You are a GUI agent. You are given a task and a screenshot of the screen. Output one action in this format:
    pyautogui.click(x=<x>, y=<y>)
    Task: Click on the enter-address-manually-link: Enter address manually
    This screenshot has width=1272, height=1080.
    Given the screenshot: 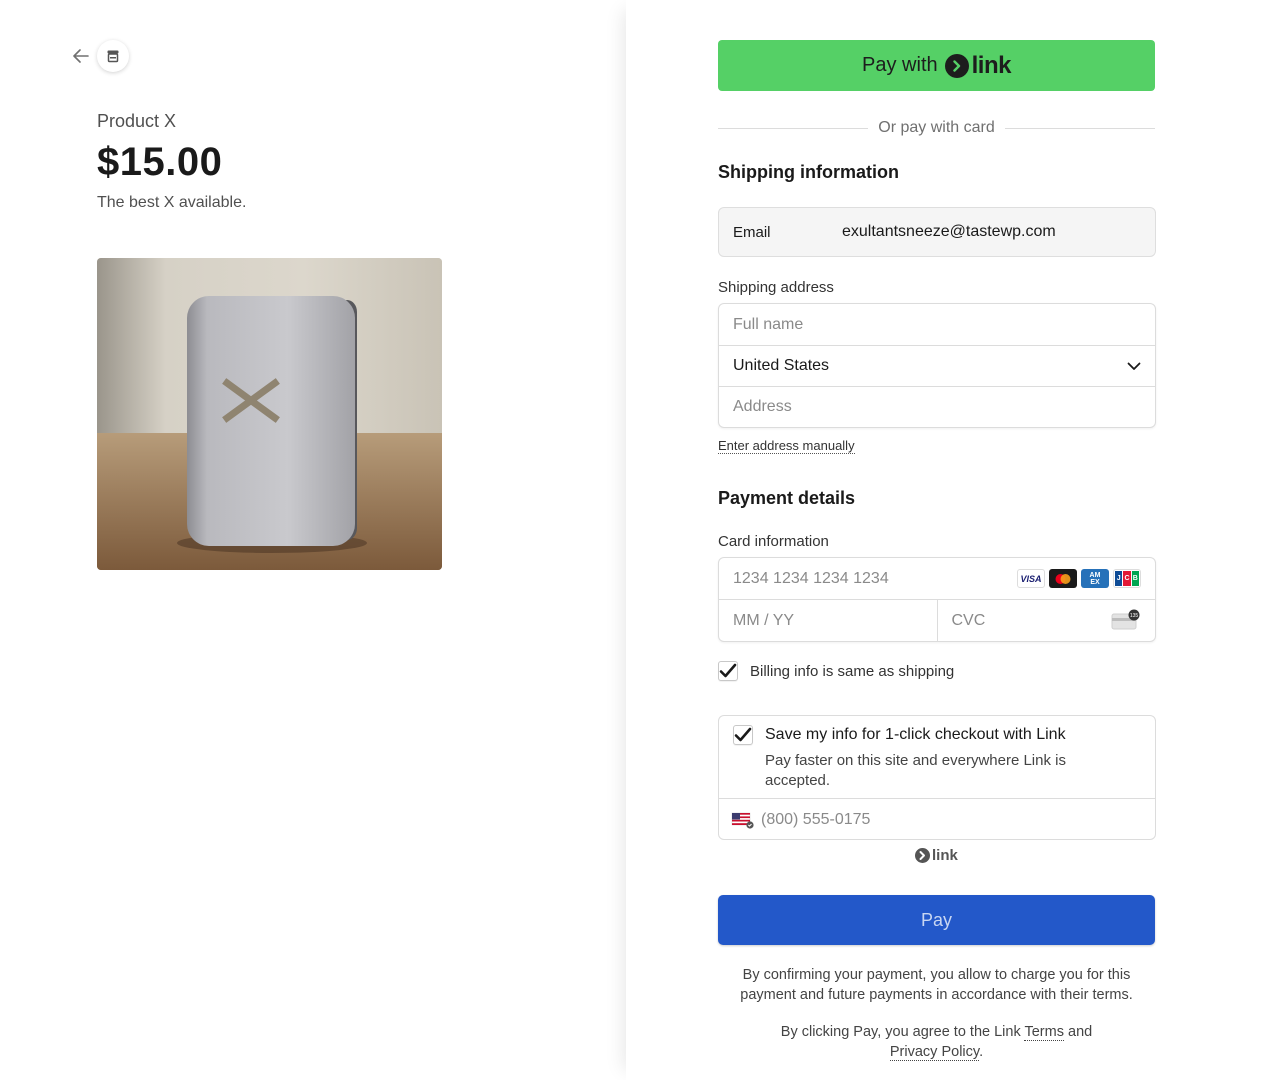 What is the action you would take?
    pyautogui.click(x=786, y=446)
    